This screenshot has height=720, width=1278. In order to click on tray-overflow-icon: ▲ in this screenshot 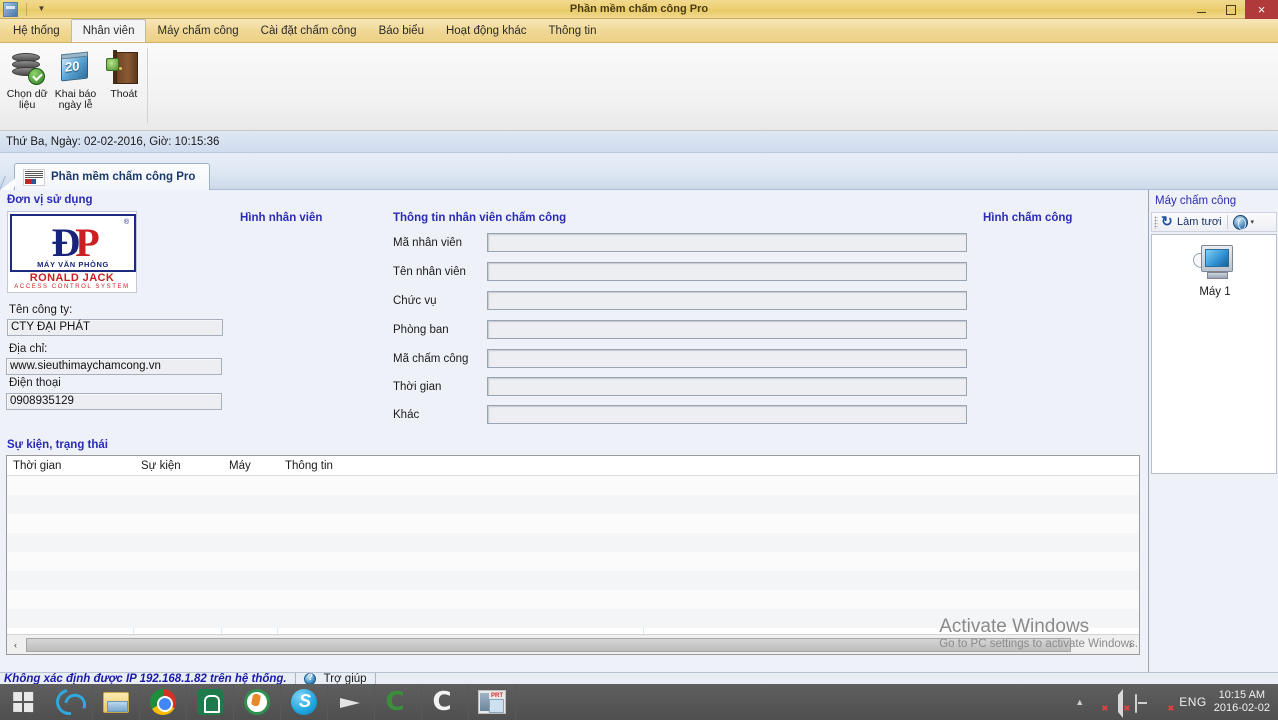, I will do `click(1079, 702)`.